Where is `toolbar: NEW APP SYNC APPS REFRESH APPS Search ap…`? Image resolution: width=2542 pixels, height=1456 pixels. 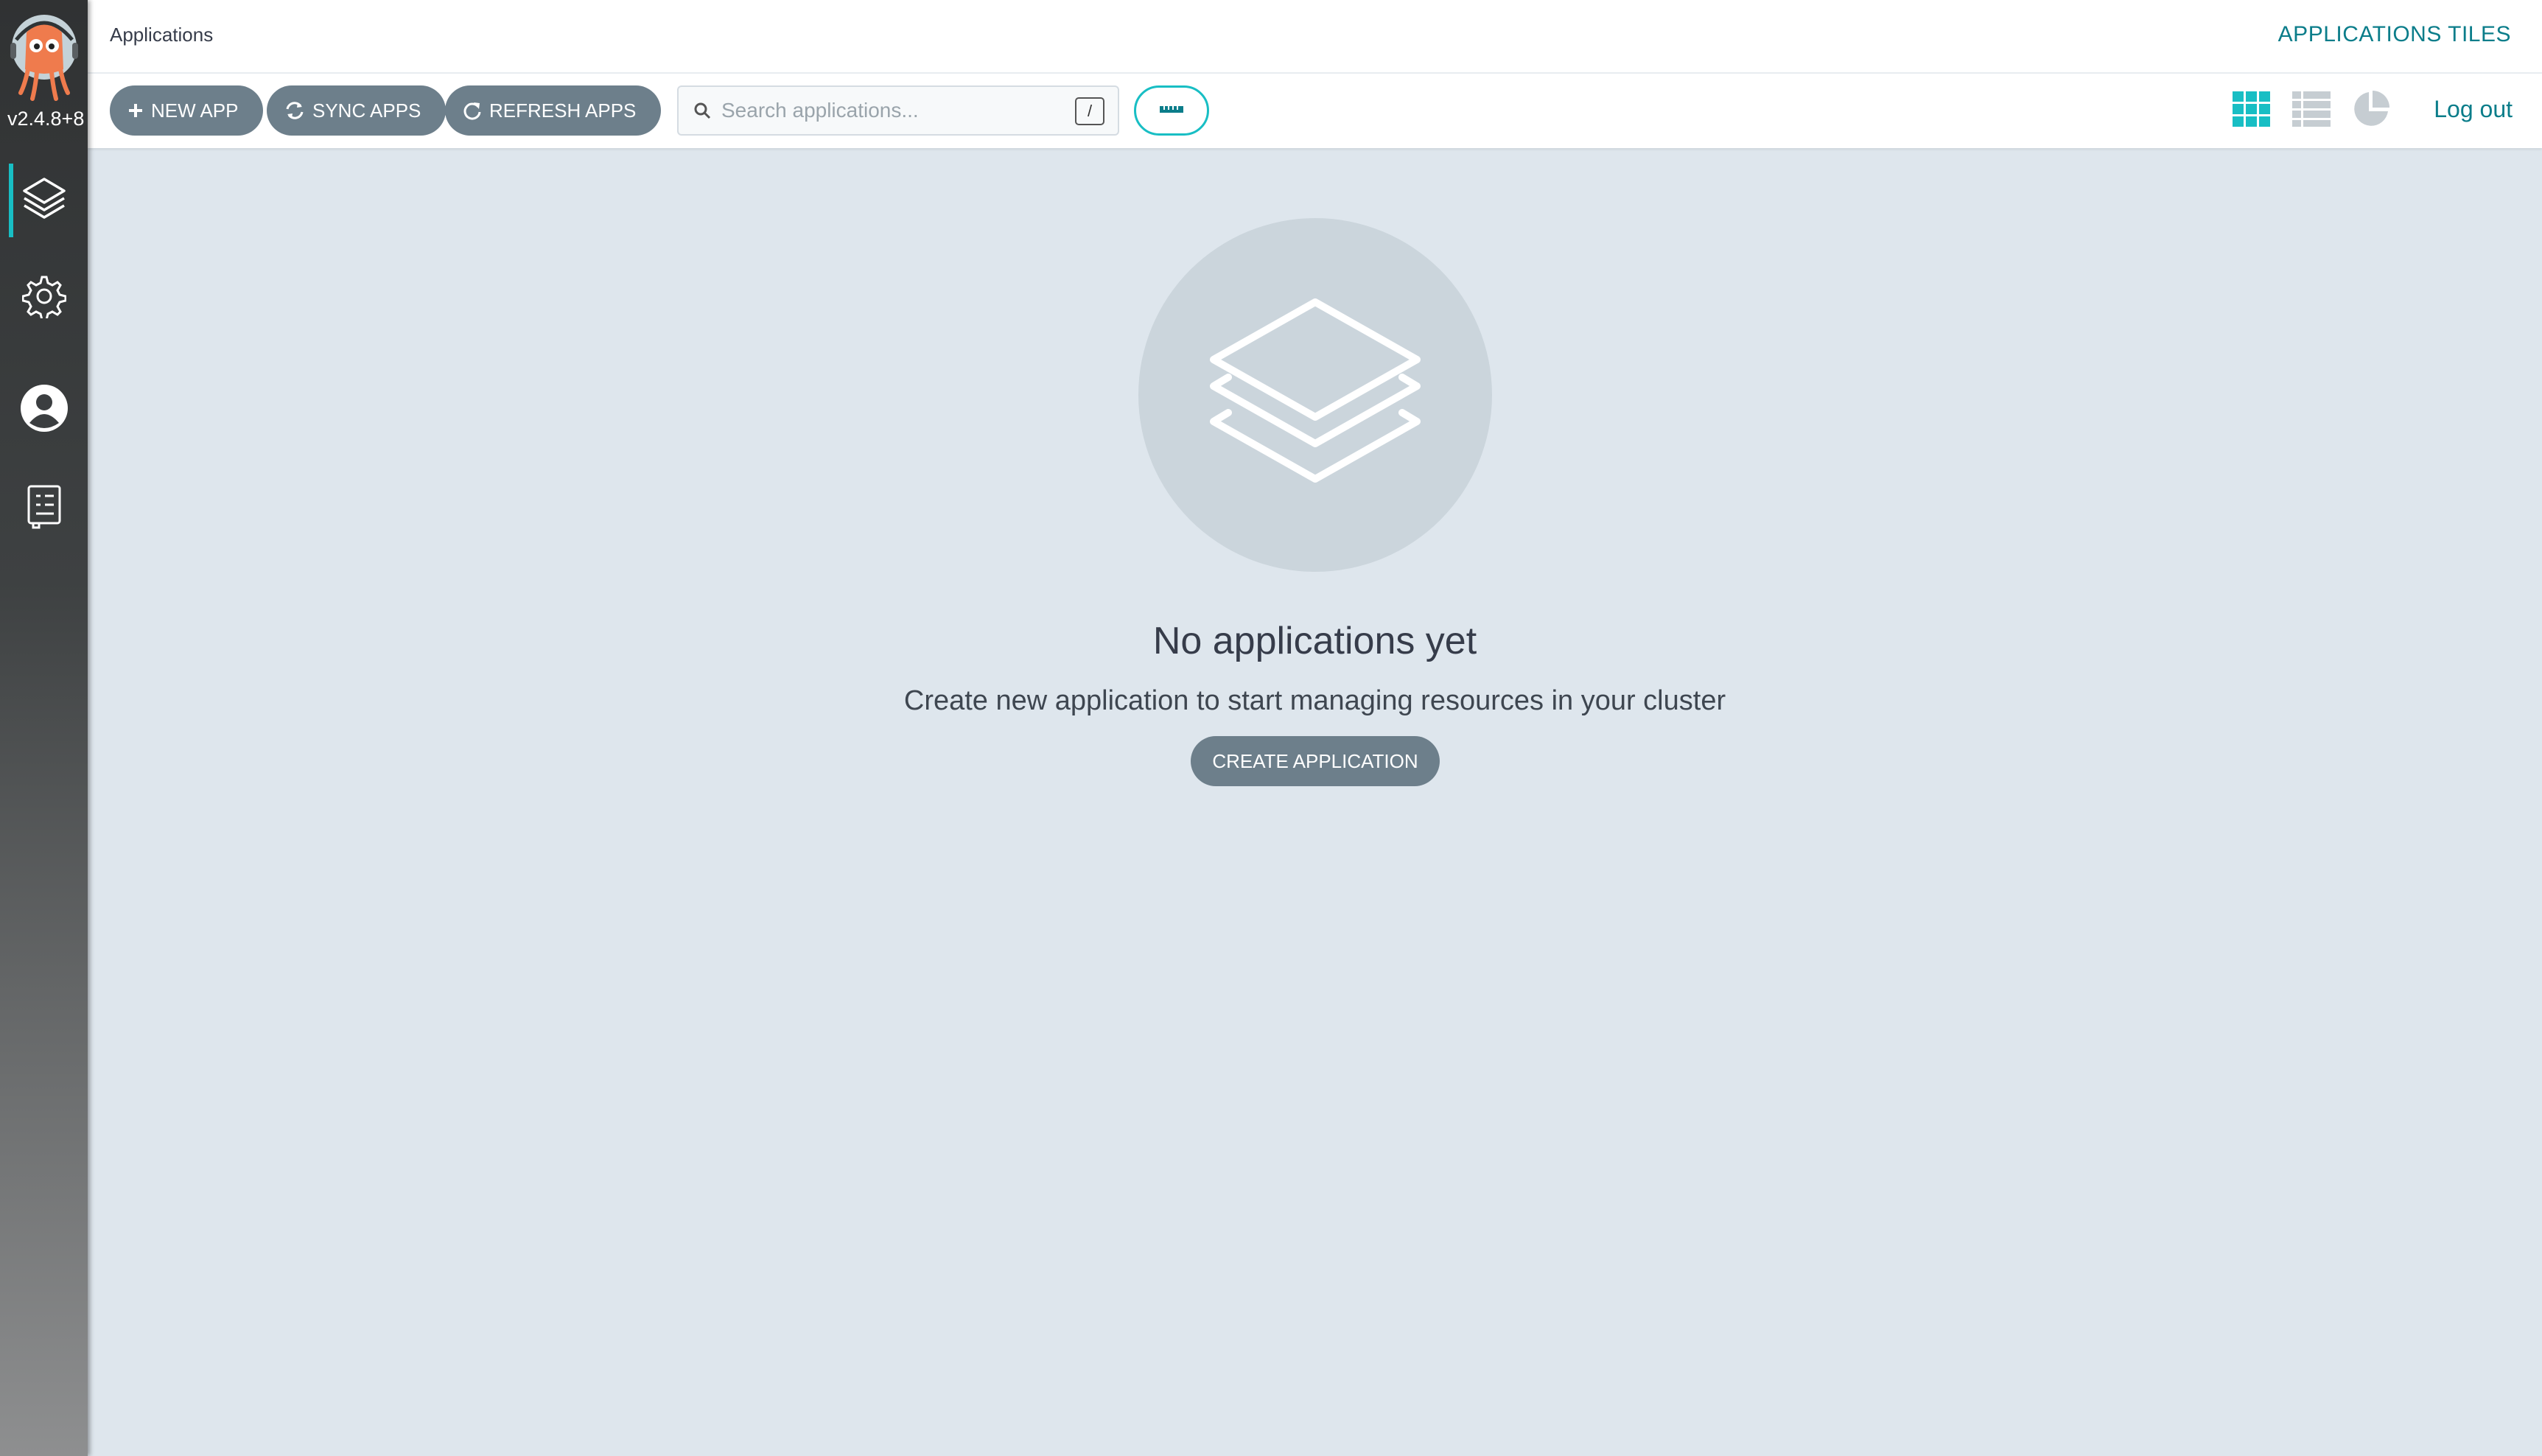 toolbar: NEW APP SYNC APPS REFRESH APPS Search ap… is located at coordinates (1315, 111).